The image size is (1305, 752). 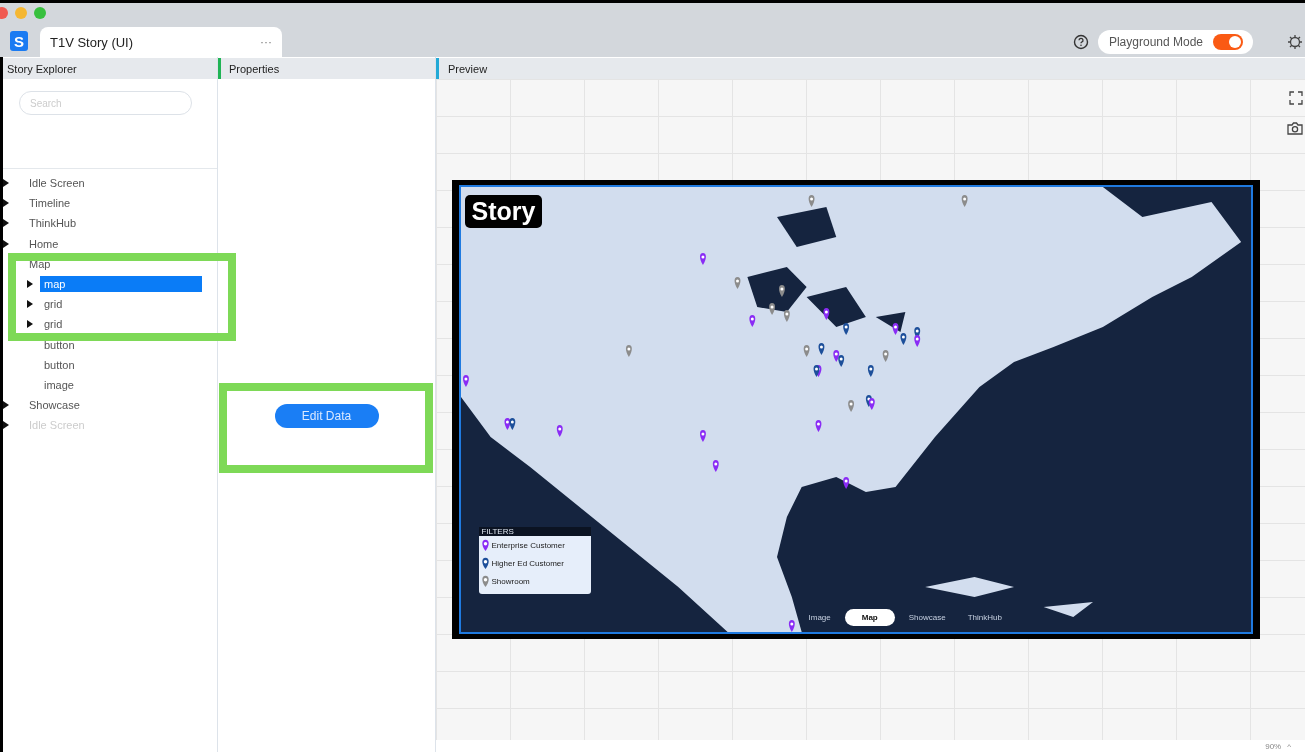 I want to click on document-tab: T1V Story (UI) ···, so click(x=161, y=42).